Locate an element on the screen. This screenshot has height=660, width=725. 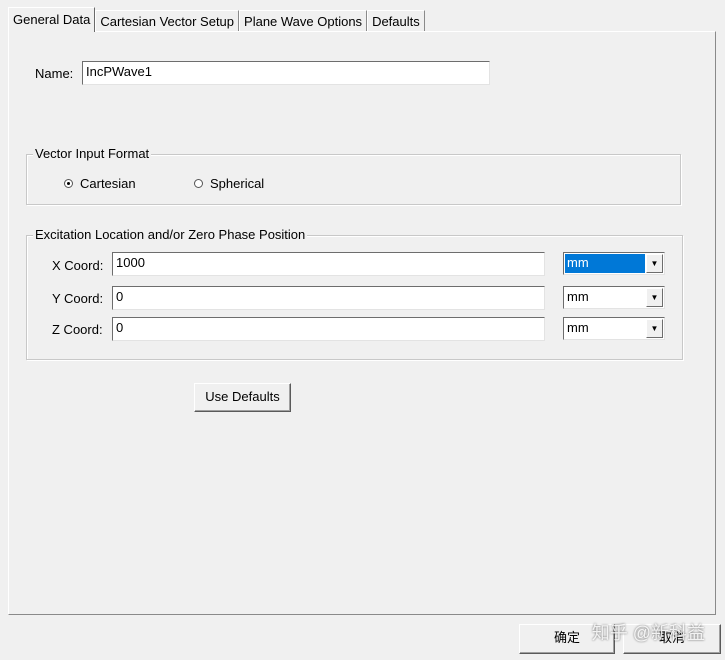
z-coord-label: Z Coord: is located at coordinates (77, 329).